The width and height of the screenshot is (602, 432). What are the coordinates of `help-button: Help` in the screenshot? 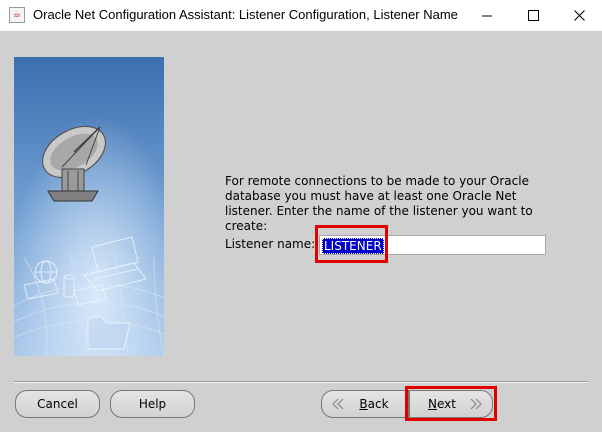 It's located at (152, 404).